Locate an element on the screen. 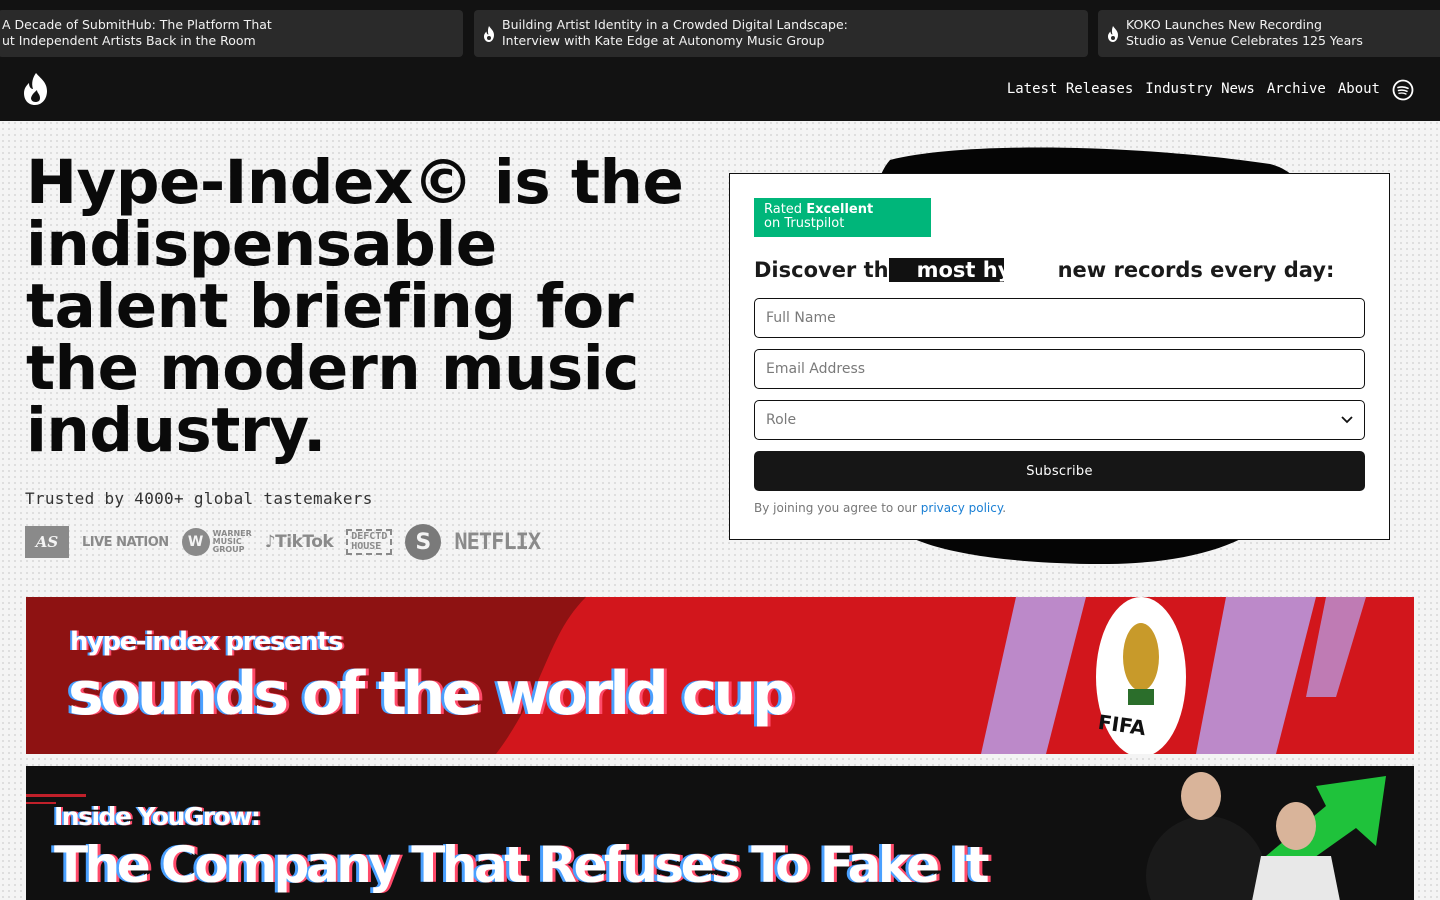 The height and width of the screenshot is (900, 1440). nav-latest-releases: Latest Releases is located at coordinates (1070, 89).